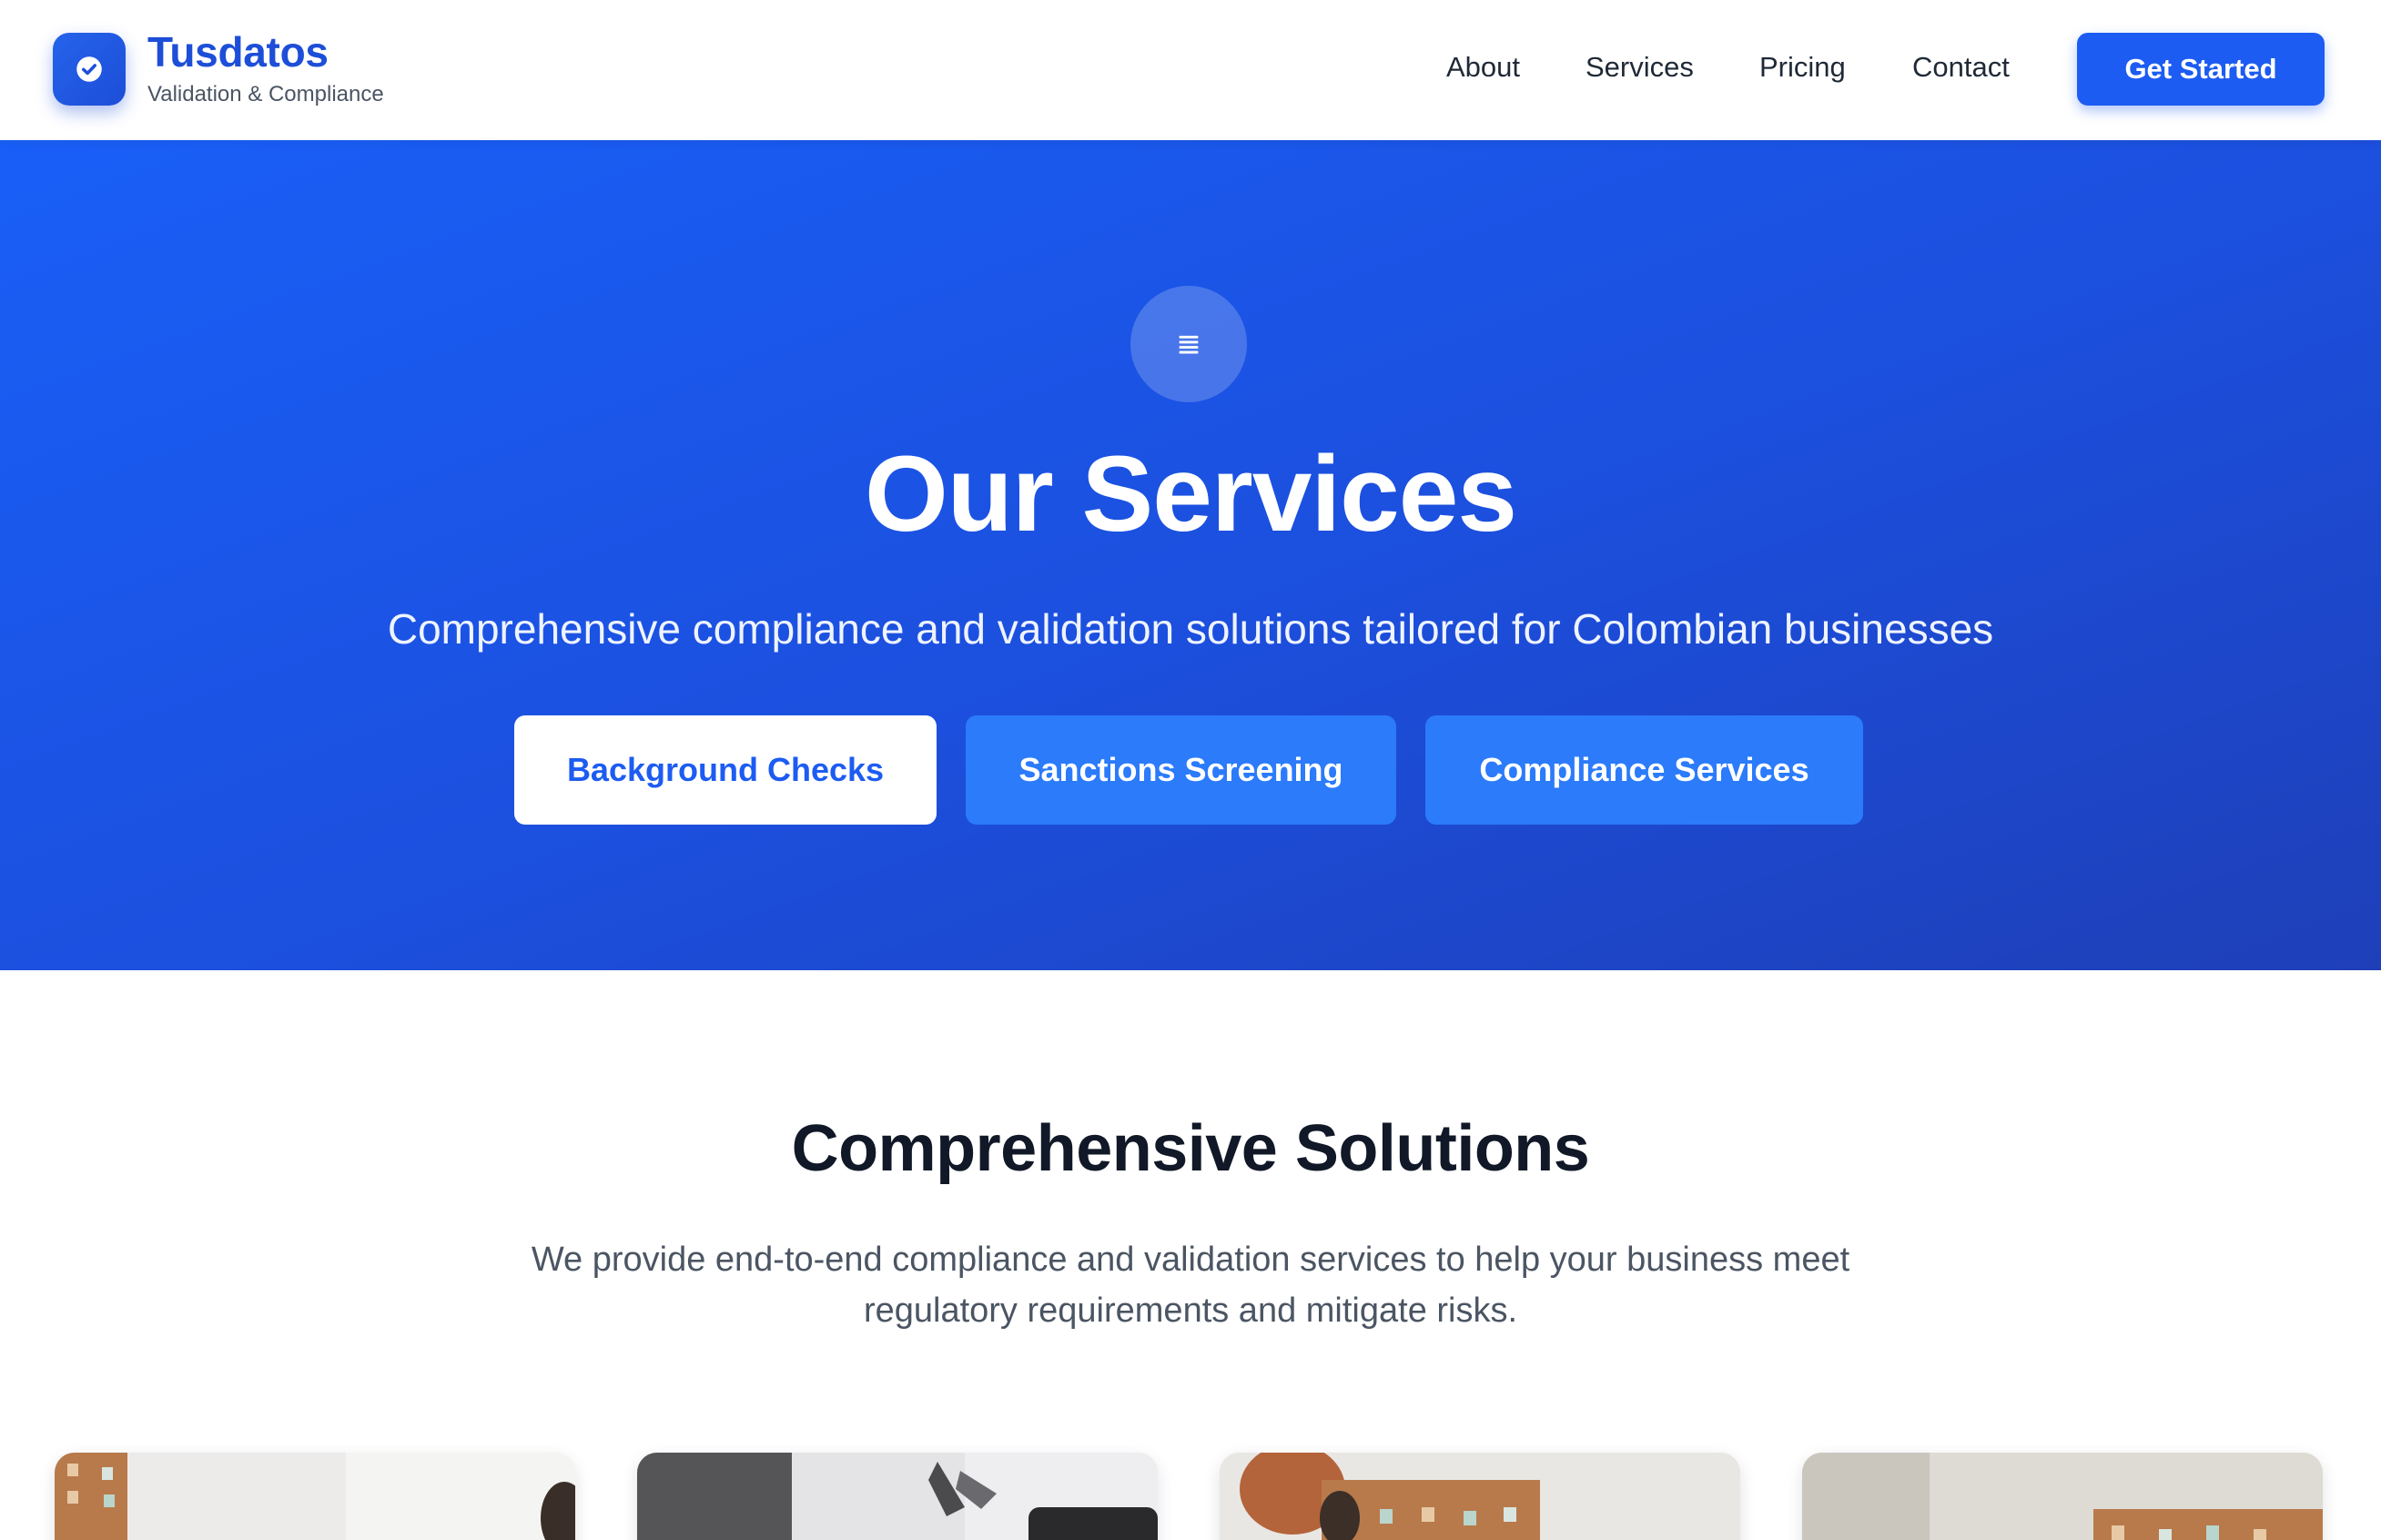 The width and height of the screenshot is (2381, 1540). Describe the element at coordinates (1483, 67) in the screenshot. I see `nav-about-link: About` at that location.